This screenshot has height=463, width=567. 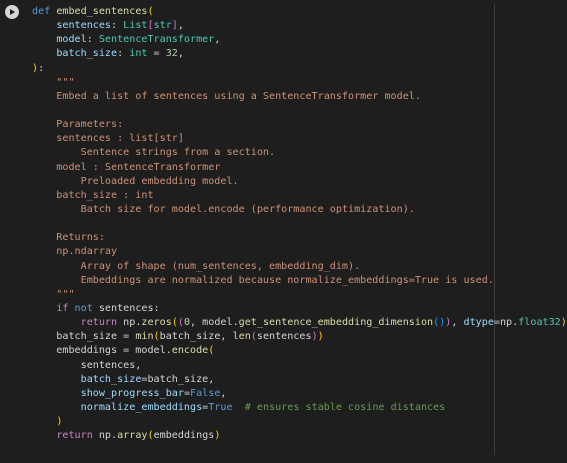 I want to click on code-token: batch_size,, so click(x=196, y=337).